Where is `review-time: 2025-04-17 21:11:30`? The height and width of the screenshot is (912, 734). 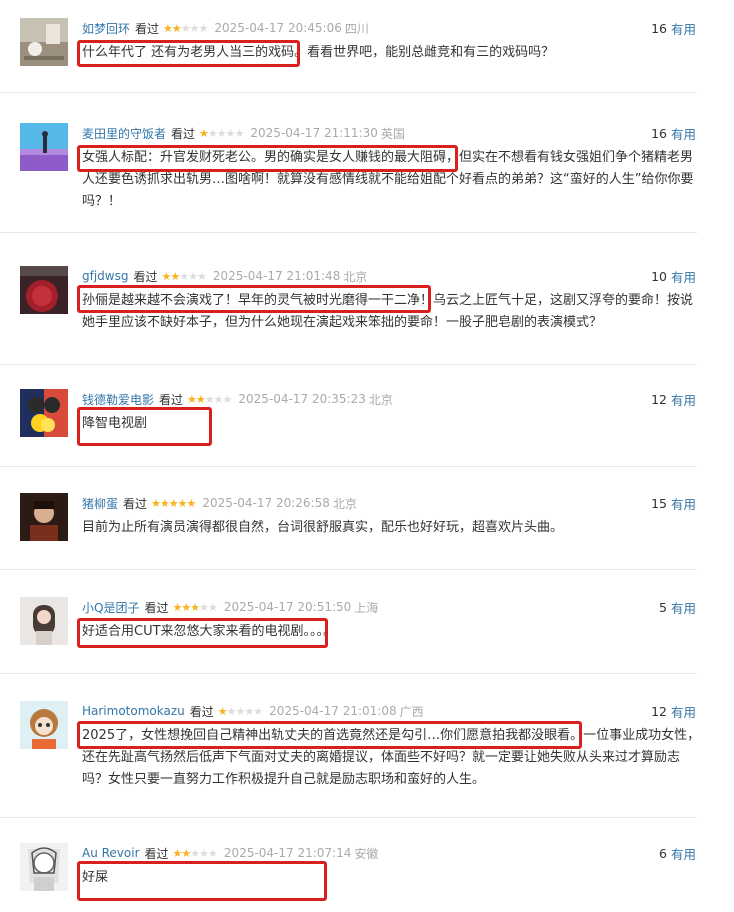
review-time: 2025-04-17 21:11:30 is located at coordinates (314, 133).